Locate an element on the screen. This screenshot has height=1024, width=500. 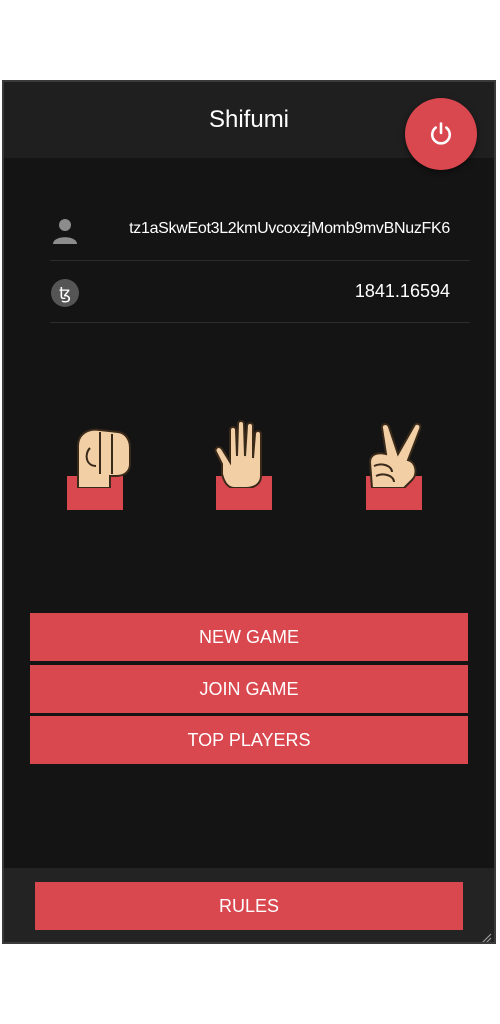
hands-illustration is located at coordinates (249, 473).